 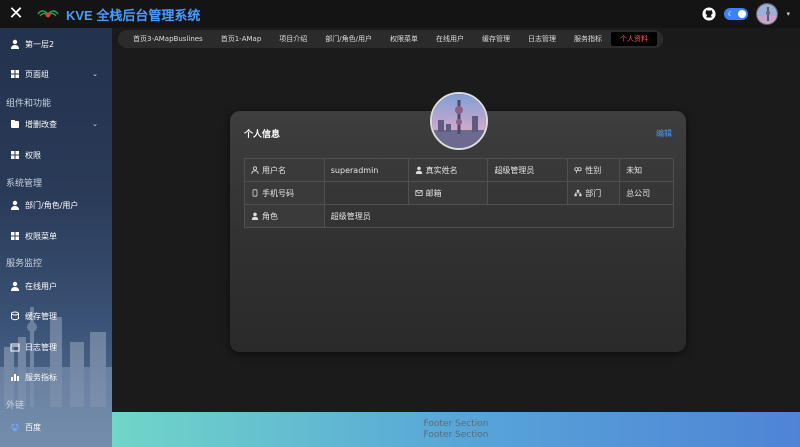 What do you see at coordinates (528, 193) in the screenshot?
I see `email-value` at bounding box center [528, 193].